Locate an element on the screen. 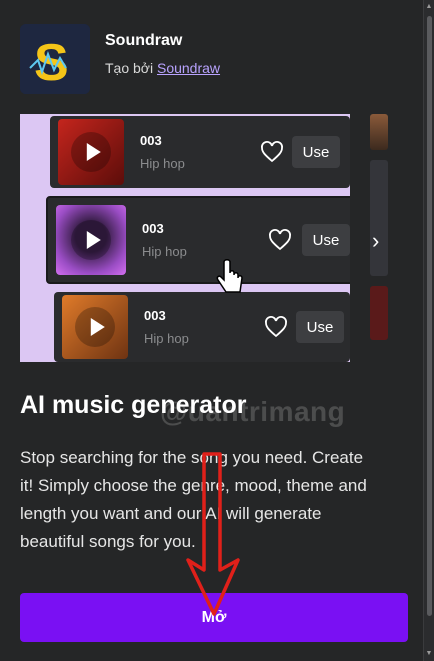  watermark: @uantrimang is located at coordinates (253, 411).